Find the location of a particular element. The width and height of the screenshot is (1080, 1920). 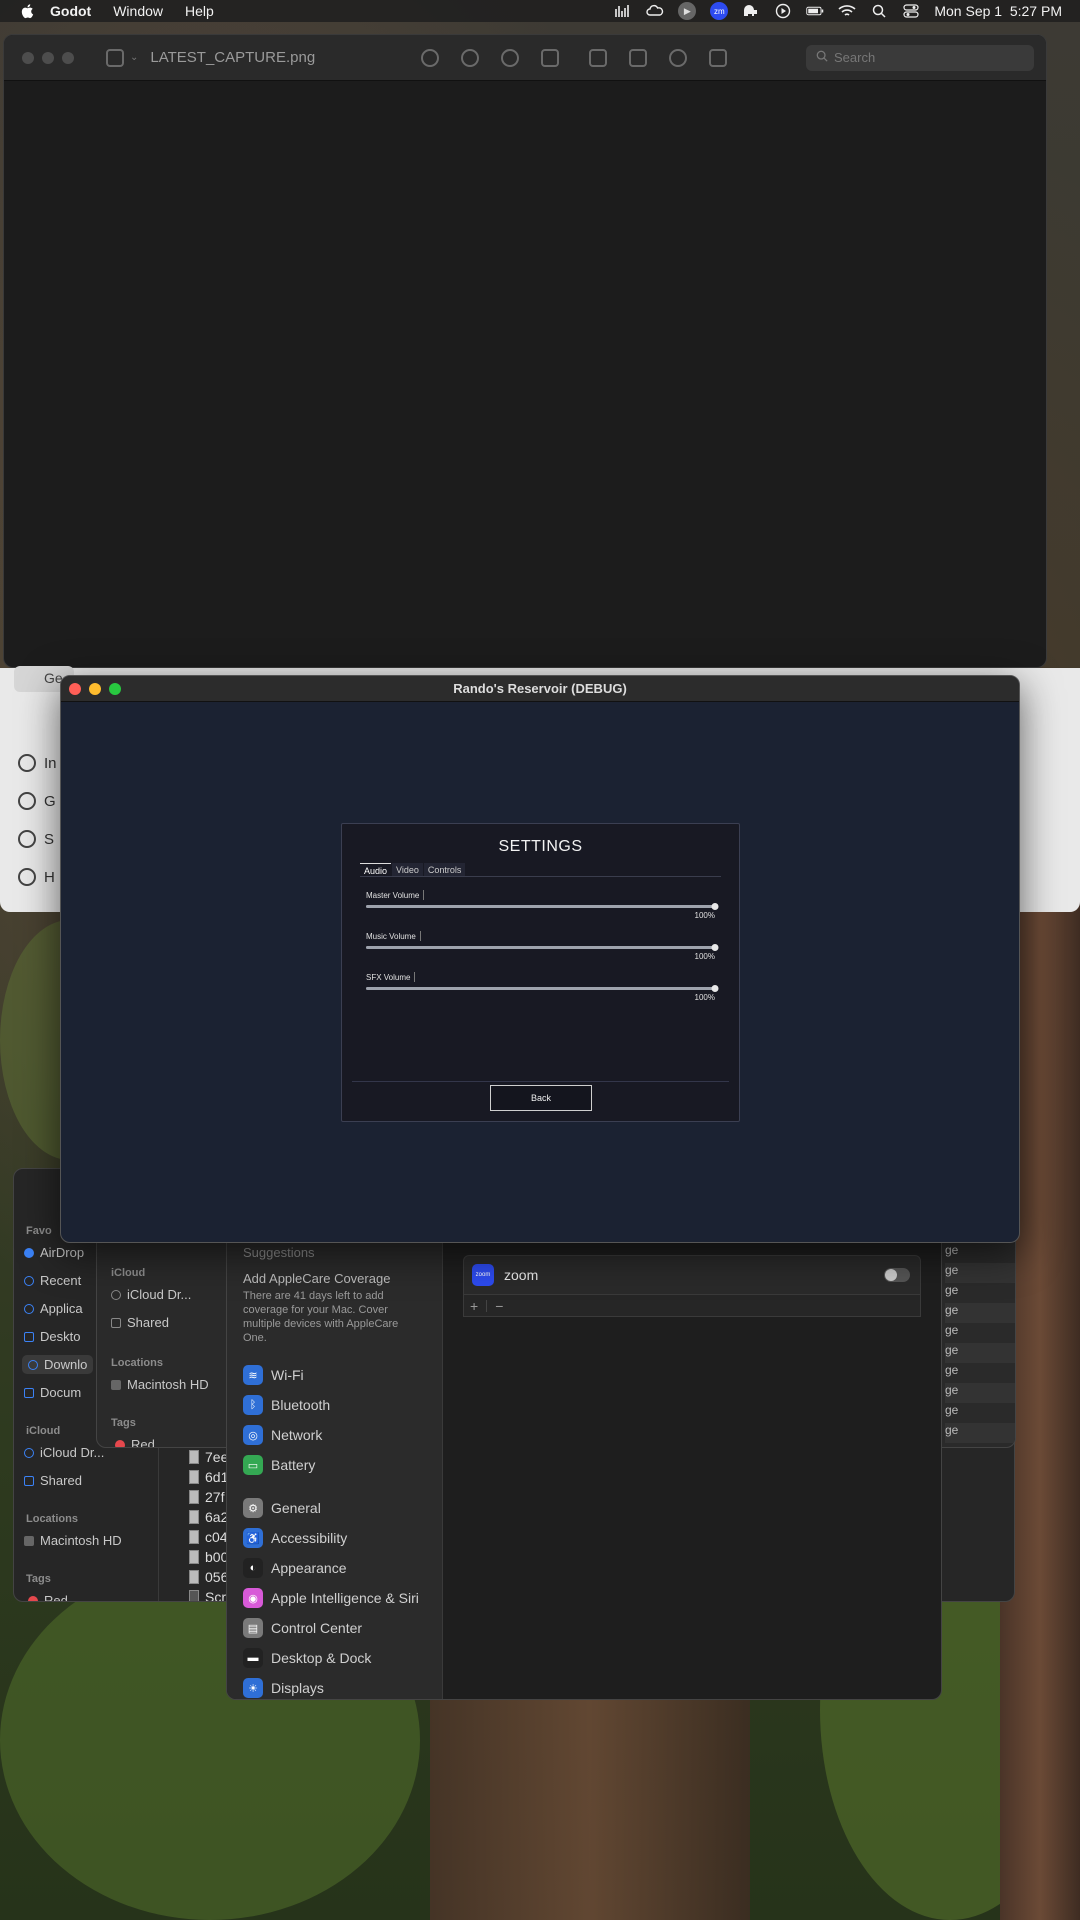

file-thumbnail is located at coordinates (194, 1497).